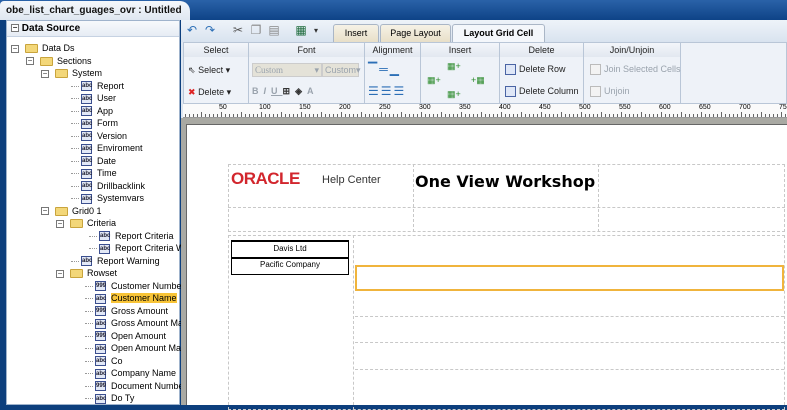 This screenshot has height=410, width=787. I want to click on tree-item: abc Enviroment, so click(107, 148).